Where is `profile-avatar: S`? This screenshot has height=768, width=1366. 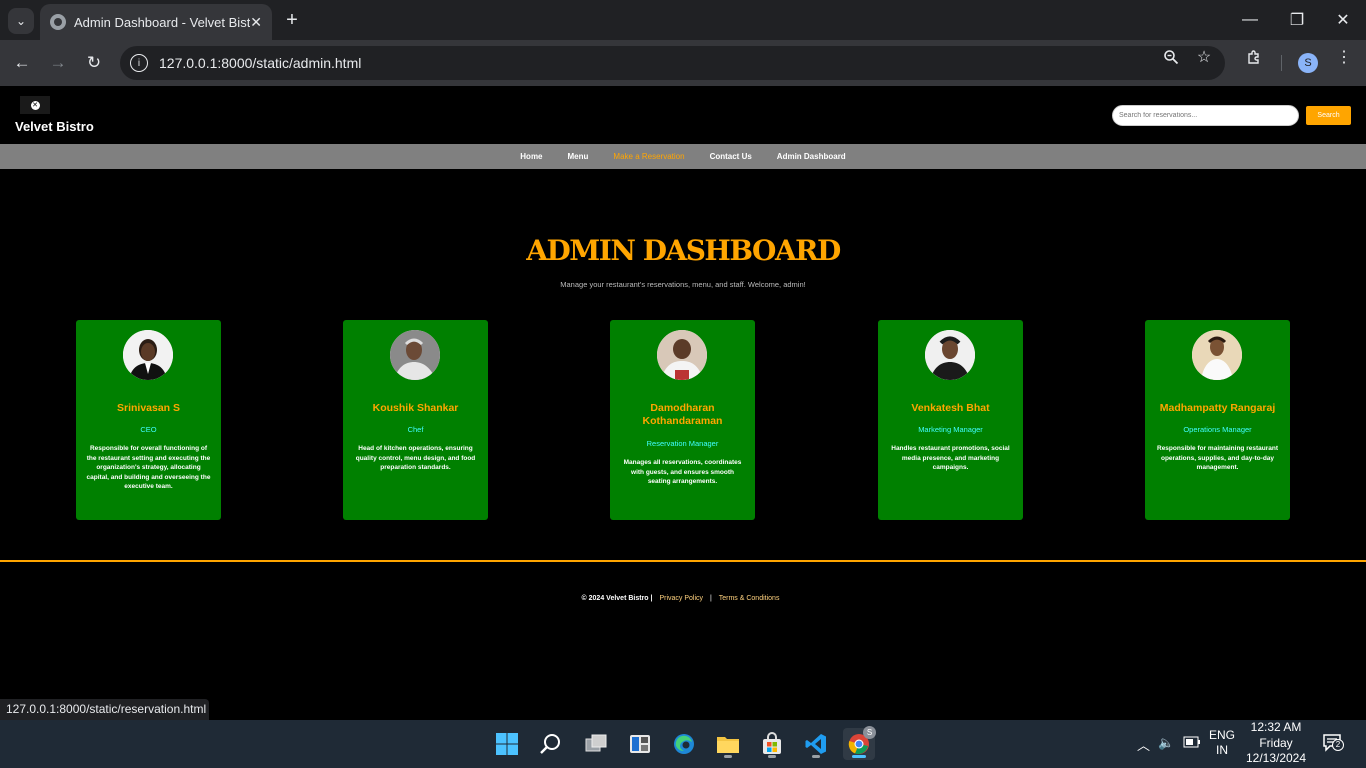 profile-avatar: S is located at coordinates (1308, 63).